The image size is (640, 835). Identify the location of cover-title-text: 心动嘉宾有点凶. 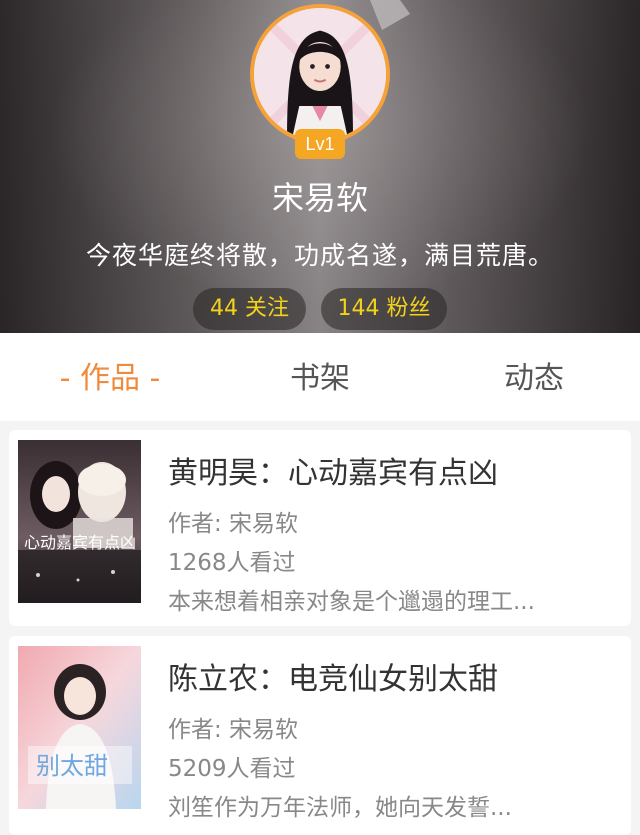
(80, 542).